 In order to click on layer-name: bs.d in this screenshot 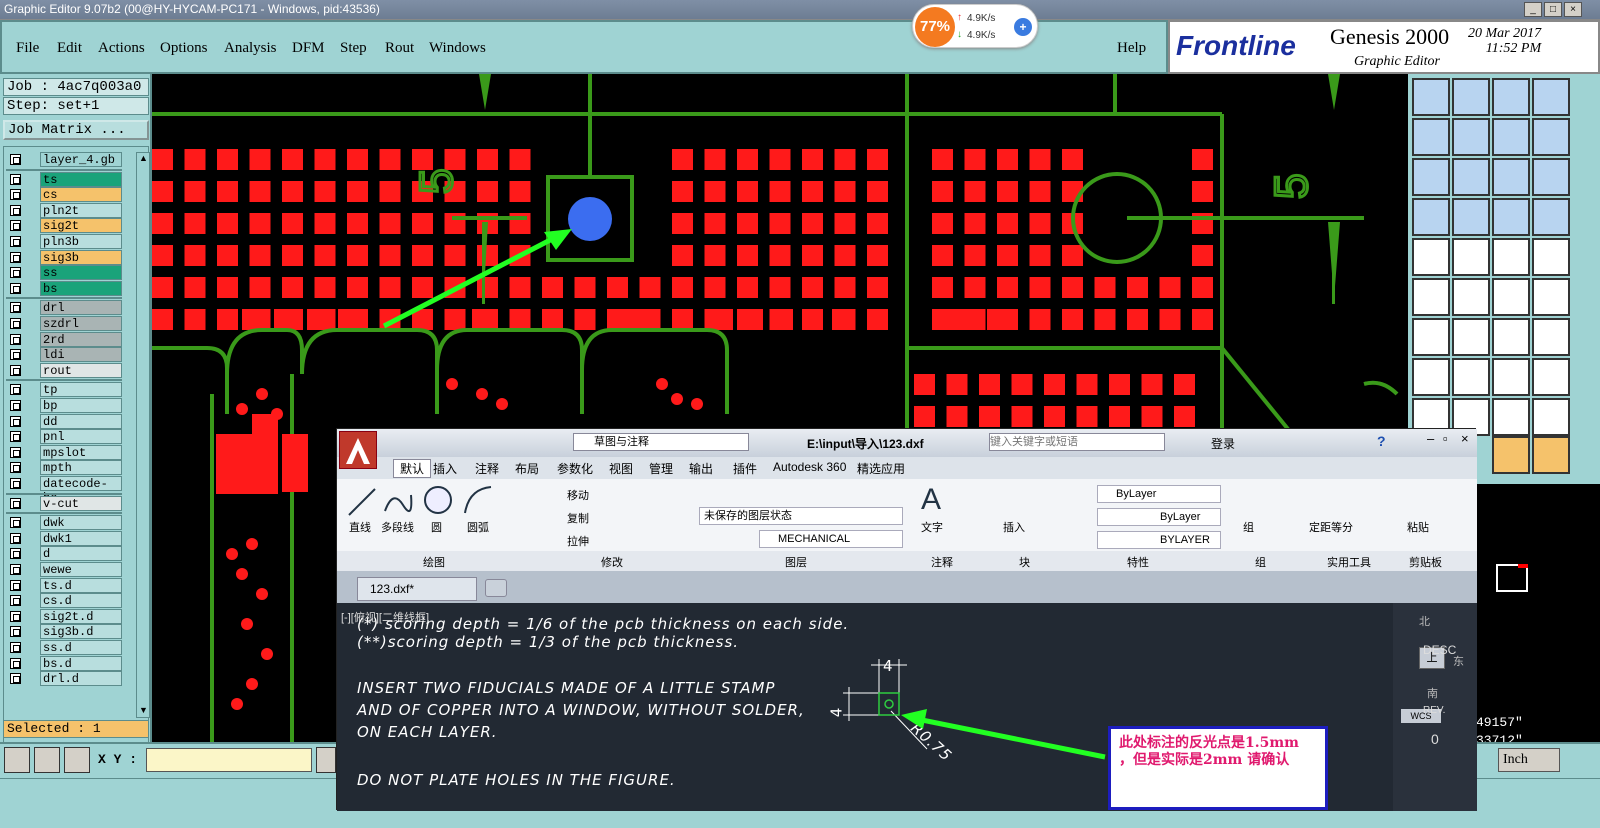, I will do `click(81, 663)`.